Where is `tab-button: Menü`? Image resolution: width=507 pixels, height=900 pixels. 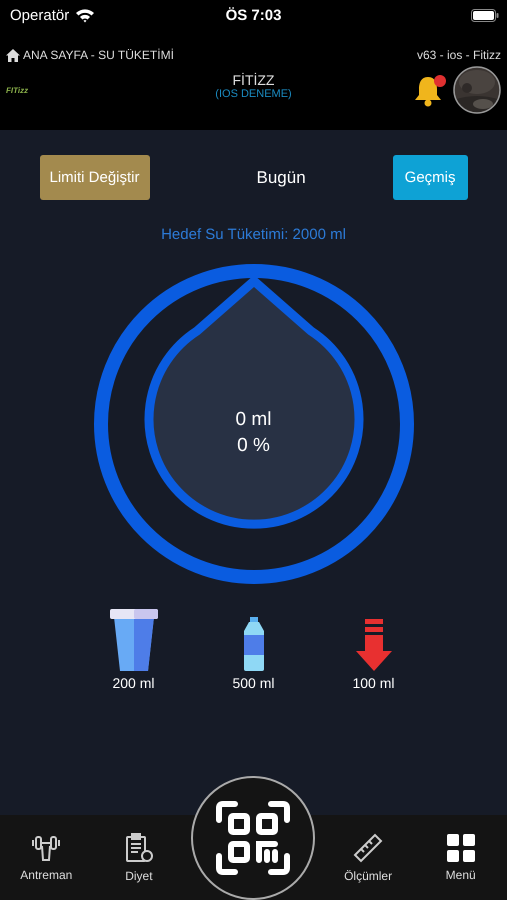
tab-button: Menü is located at coordinates (460, 857).